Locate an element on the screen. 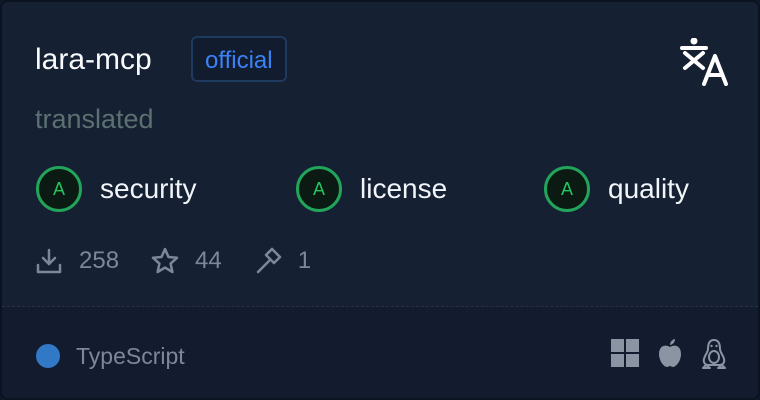  package-name: lara-mcp is located at coordinates (93, 60).